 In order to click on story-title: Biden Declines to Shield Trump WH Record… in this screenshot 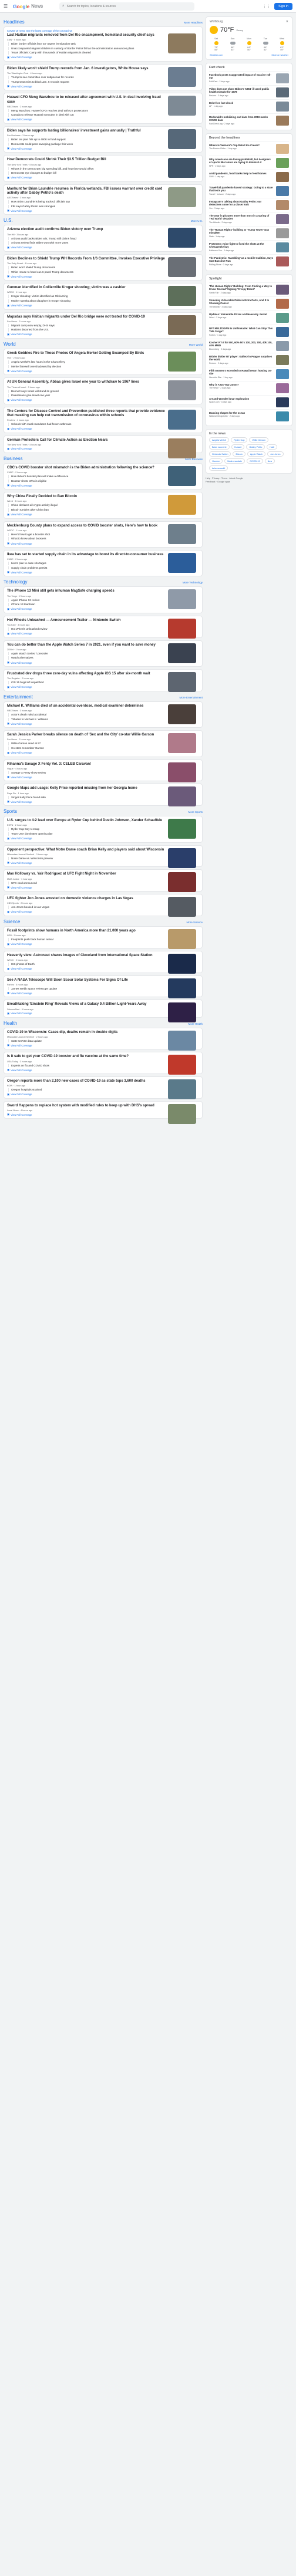, I will do `click(86, 259)`.